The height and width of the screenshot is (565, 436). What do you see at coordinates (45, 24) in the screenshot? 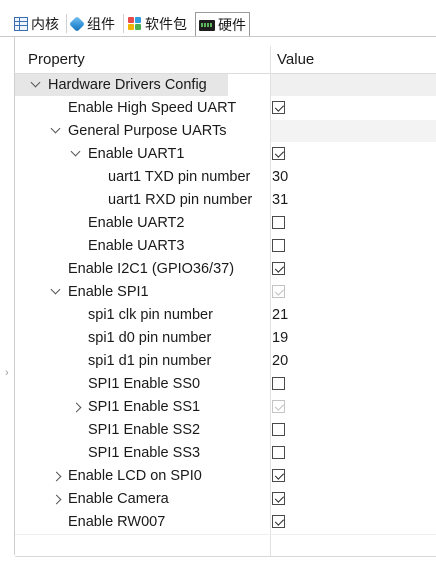
I see `tab-kernel-label: 内核` at bounding box center [45, 24].